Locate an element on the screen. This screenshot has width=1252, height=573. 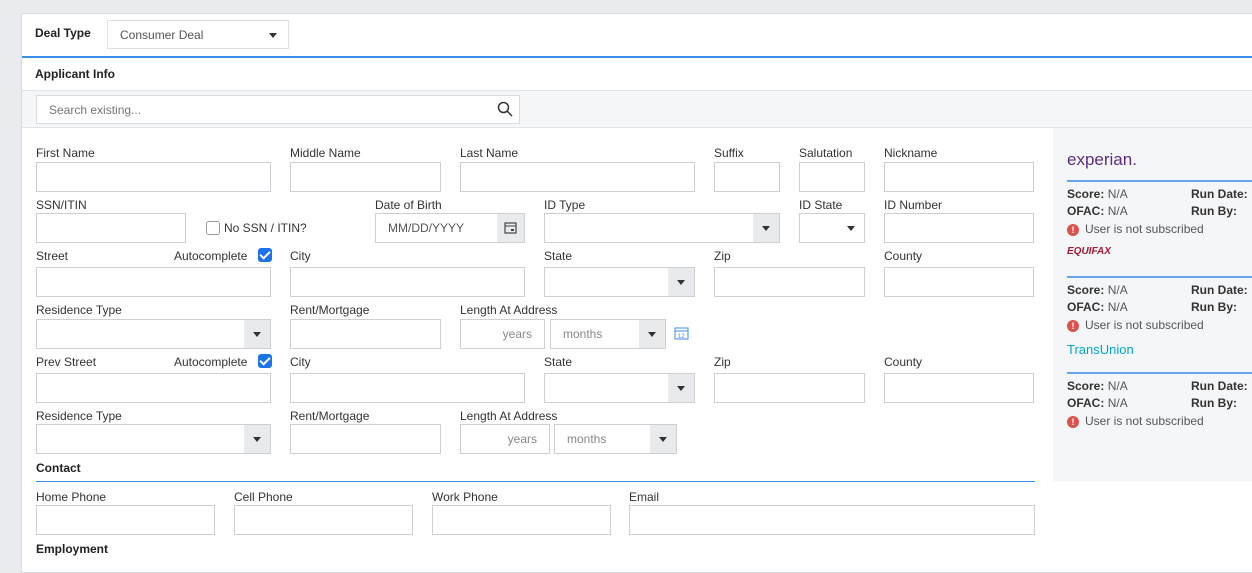
no-ssn-checkbox is located at coordinates (213, 228).